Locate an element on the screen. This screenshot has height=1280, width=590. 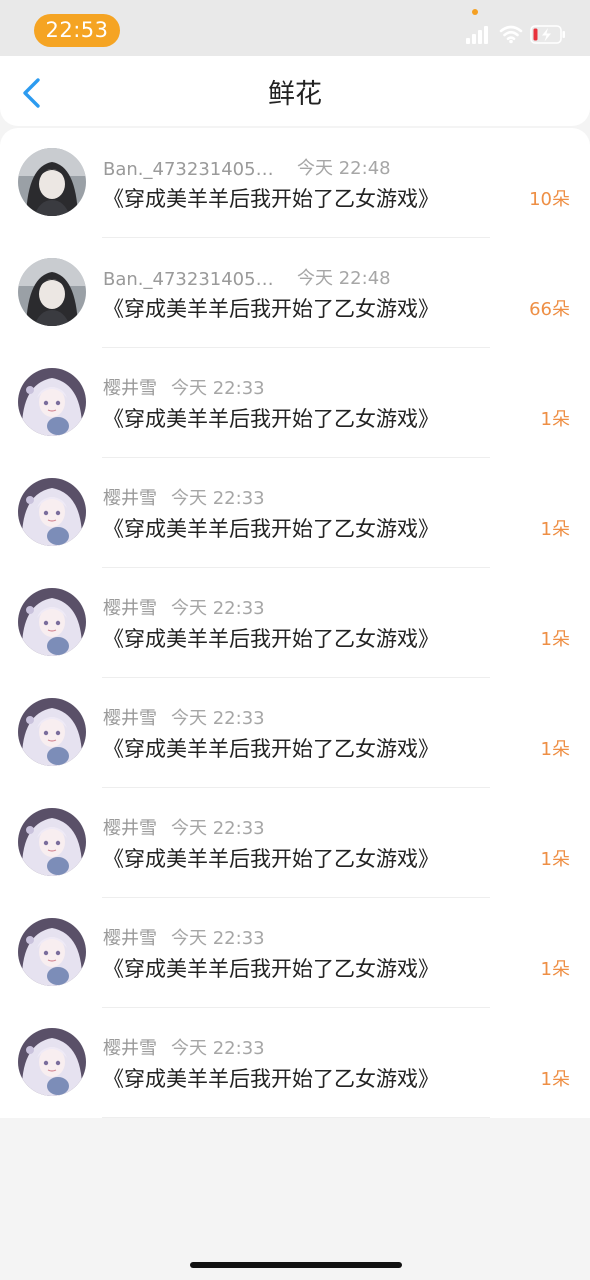
flower-count: 10朵 is located at coordinates (549, 199).